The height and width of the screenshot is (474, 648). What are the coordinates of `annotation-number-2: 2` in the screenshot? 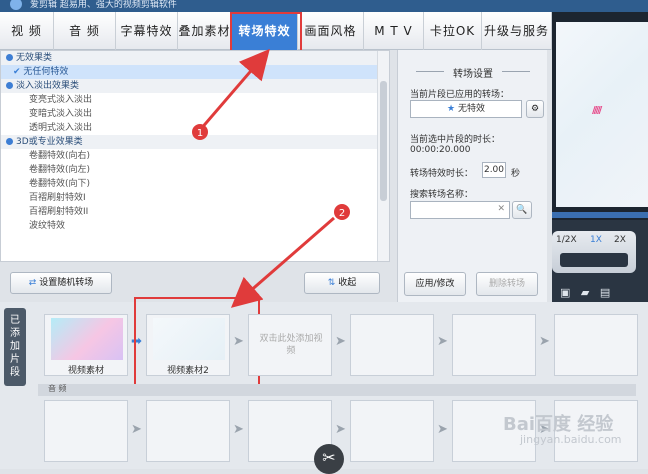 It's located at (342, 213).